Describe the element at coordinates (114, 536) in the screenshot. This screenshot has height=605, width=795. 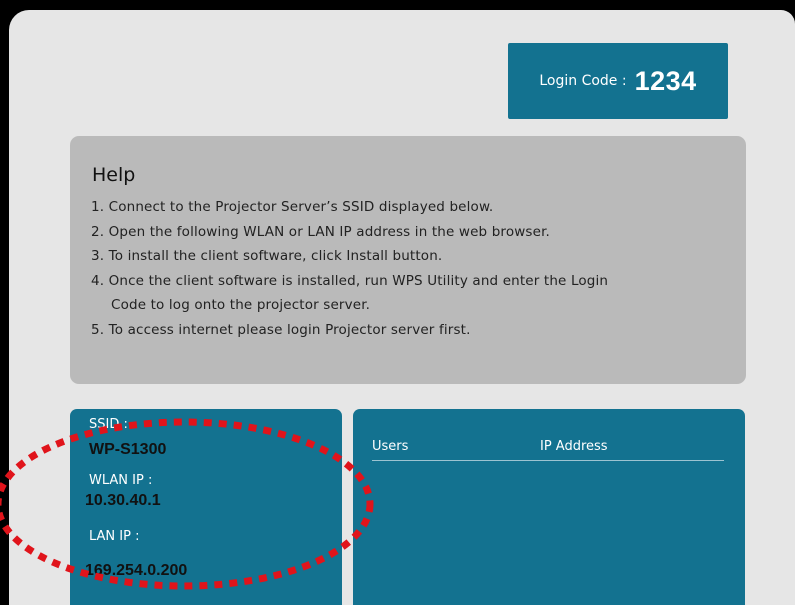
I see `lan-ip-label: LAN IP :` at that location.